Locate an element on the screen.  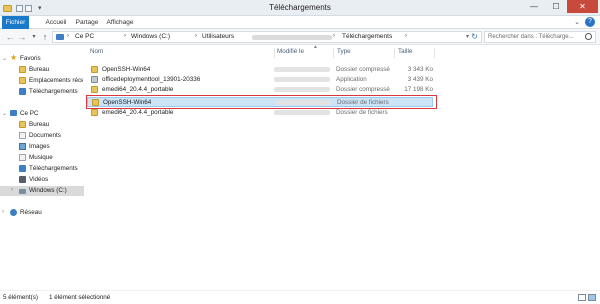
drive-icon is located at coordinates (22, 191).